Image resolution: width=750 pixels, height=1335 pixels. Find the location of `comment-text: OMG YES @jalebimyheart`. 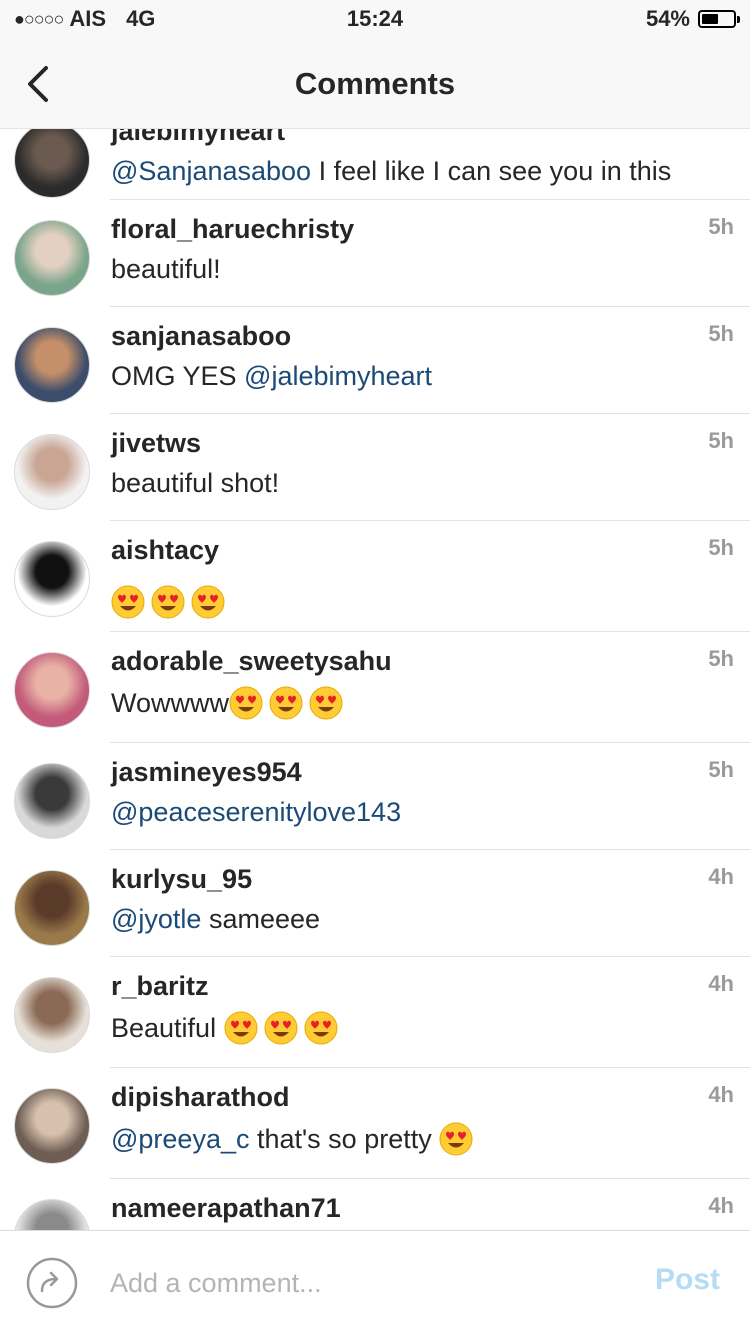

comment-text: OMG YES @jalebimyheart is located at coordinates (271, 376).